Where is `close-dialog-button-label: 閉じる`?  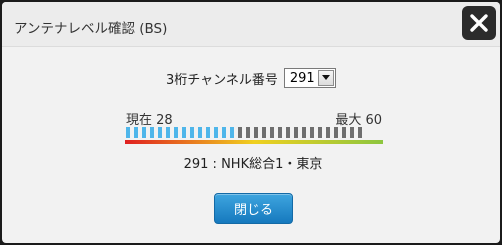 close-dialog-button-label: 閉じる is located at coordinates (253, 210).